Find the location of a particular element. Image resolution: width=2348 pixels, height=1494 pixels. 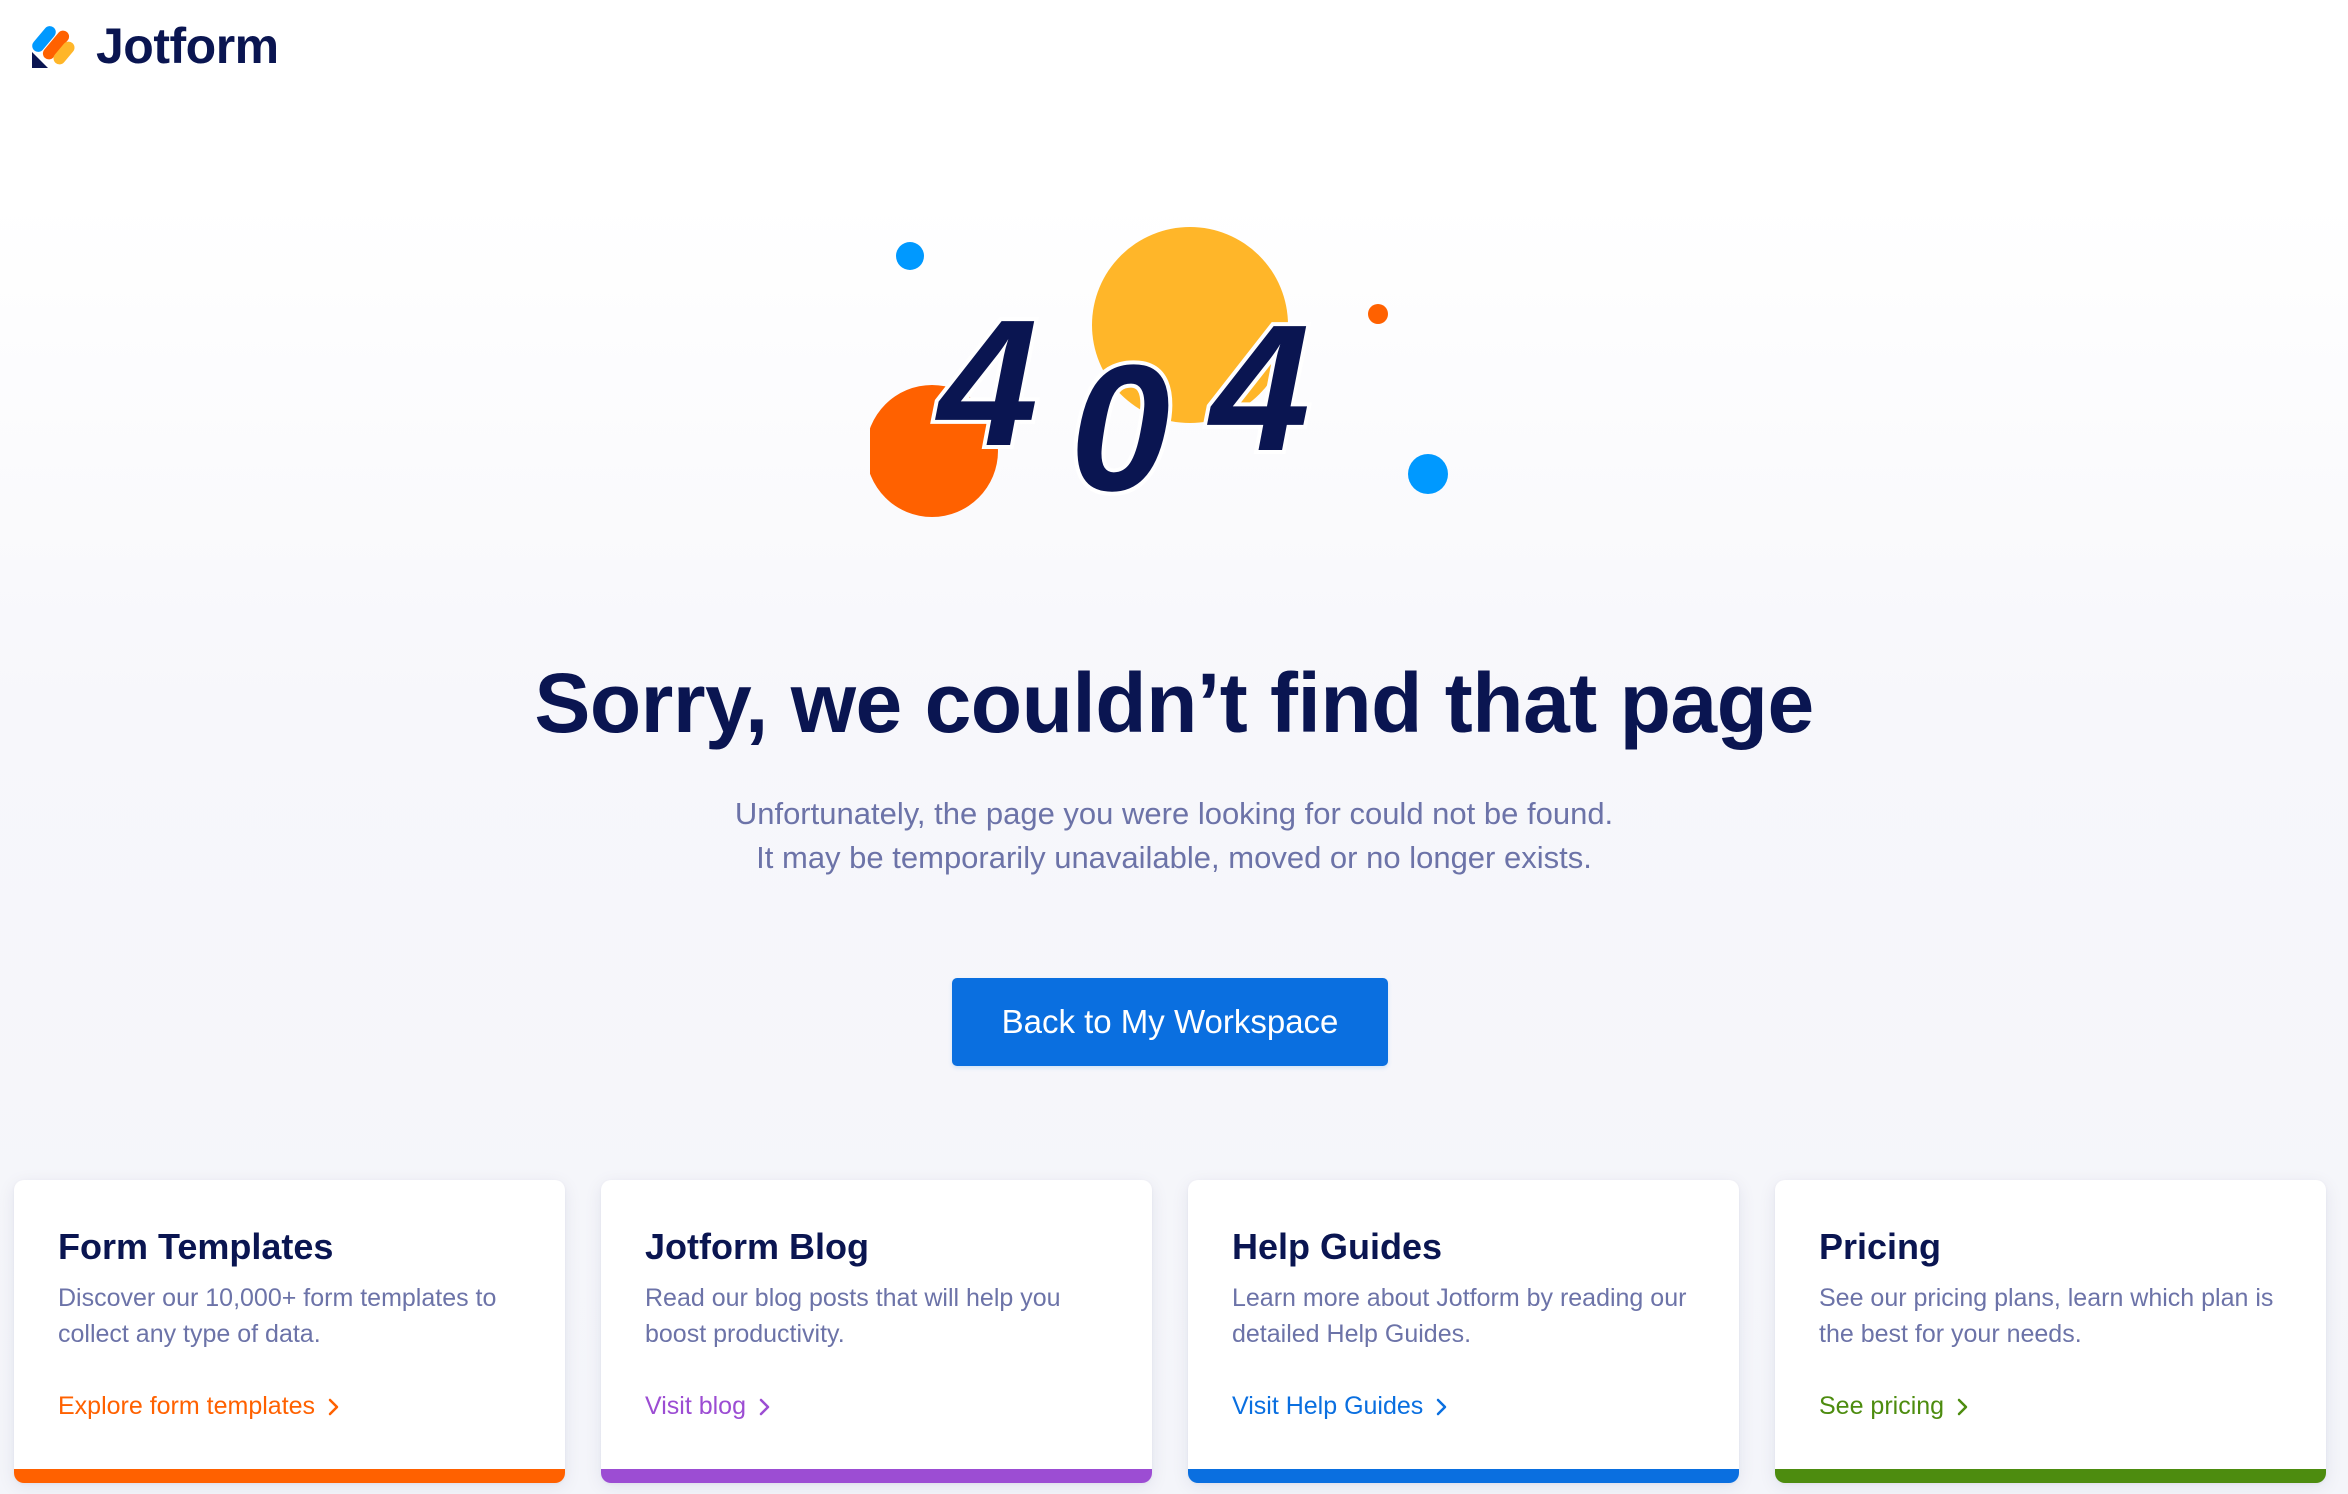

card-link-label: Explore form templates is located at coordinates (187, 1406).